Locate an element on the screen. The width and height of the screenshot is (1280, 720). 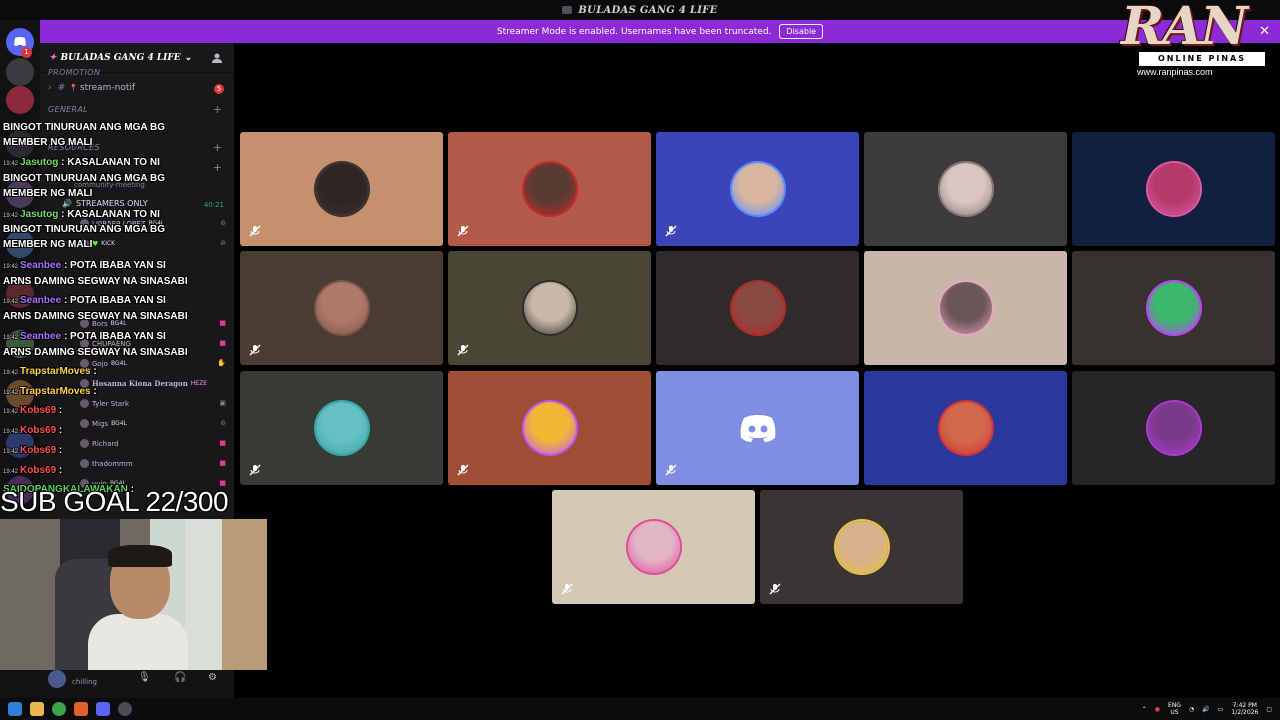
voice-user-tag: HEZE is located at coordinates (199, 383).